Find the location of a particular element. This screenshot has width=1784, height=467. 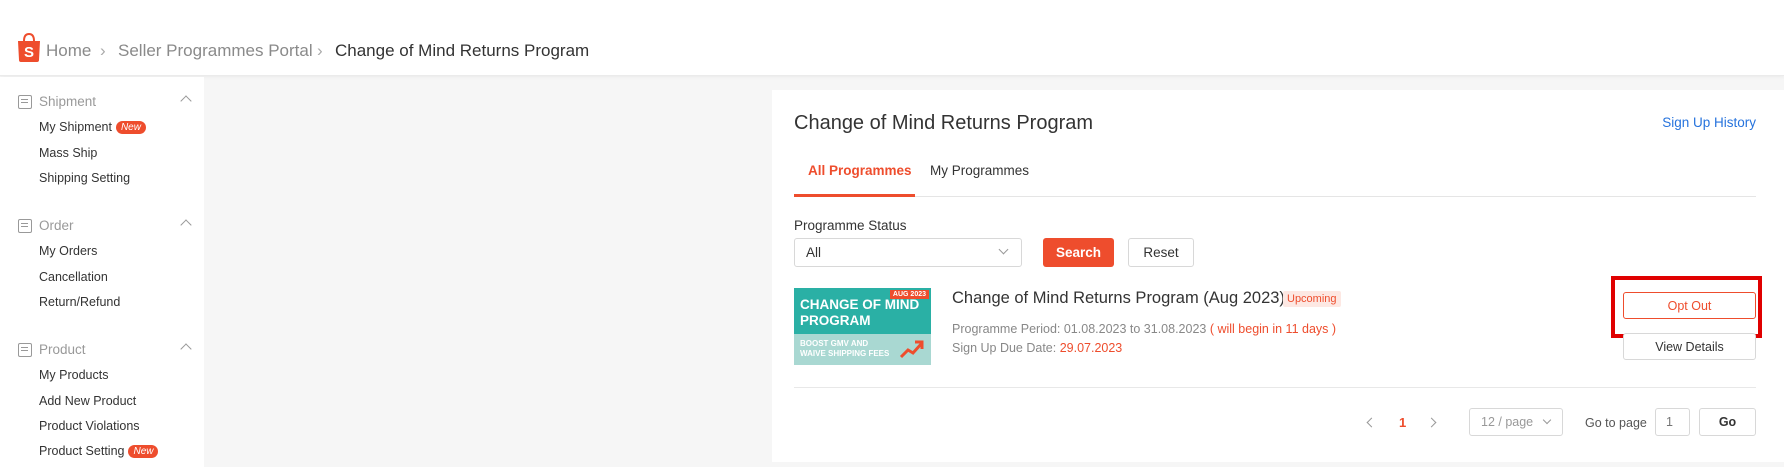

sidebar-item-product-setting: Product Setting New is located at coordinates (99, 451).